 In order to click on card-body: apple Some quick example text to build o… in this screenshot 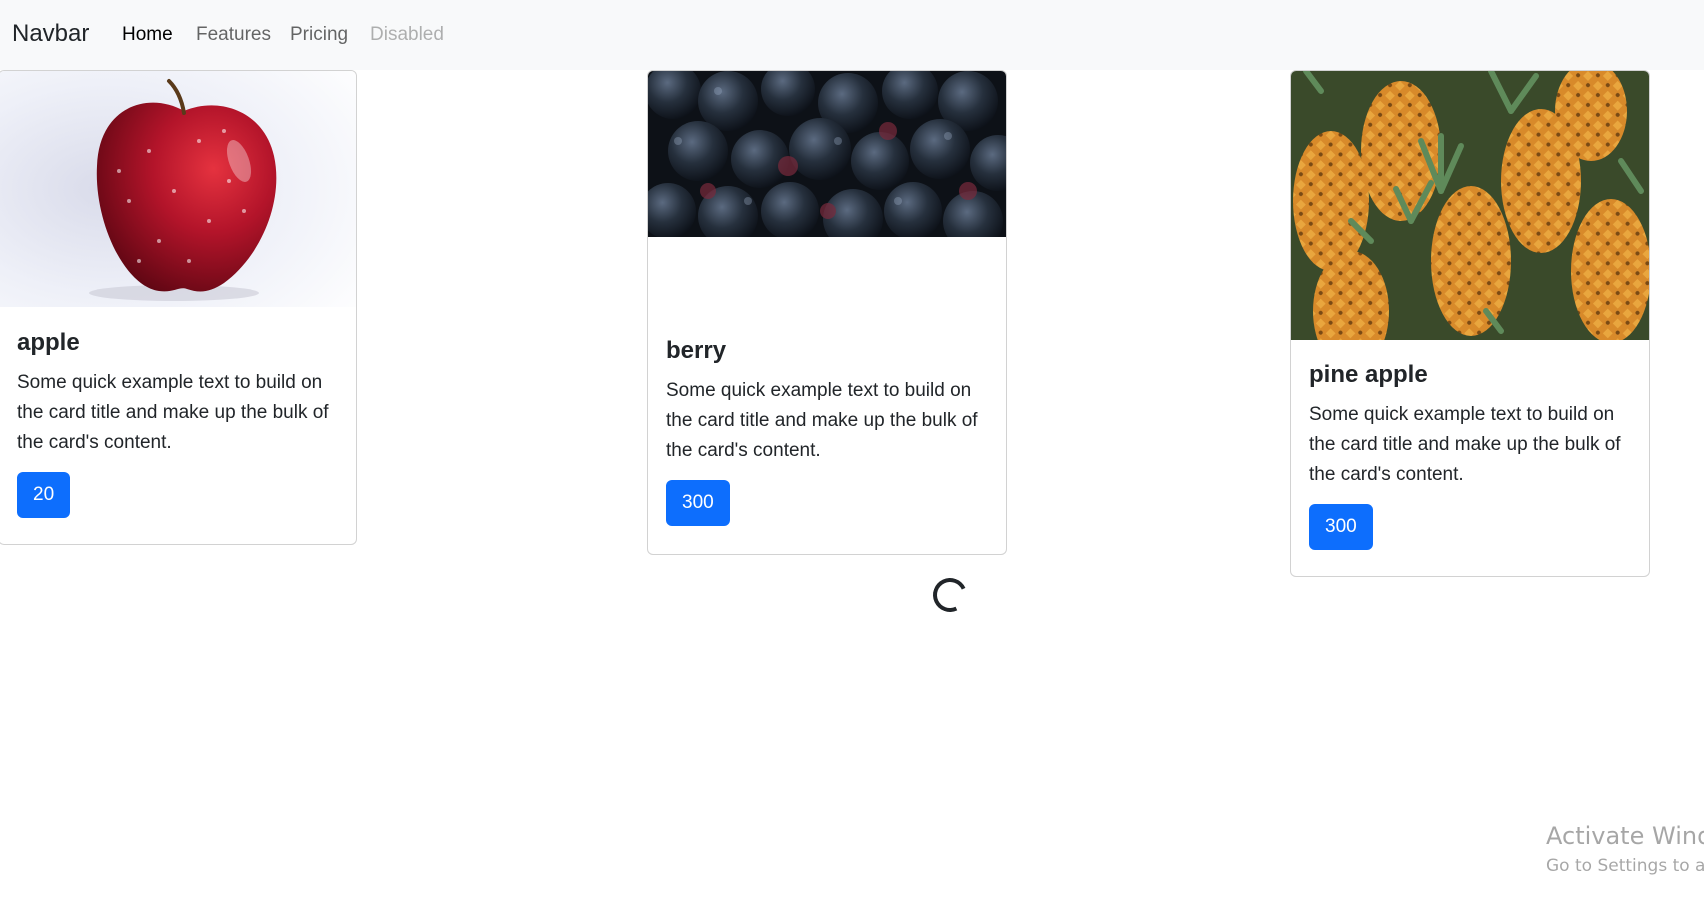, I will do `click(177, 423)`.